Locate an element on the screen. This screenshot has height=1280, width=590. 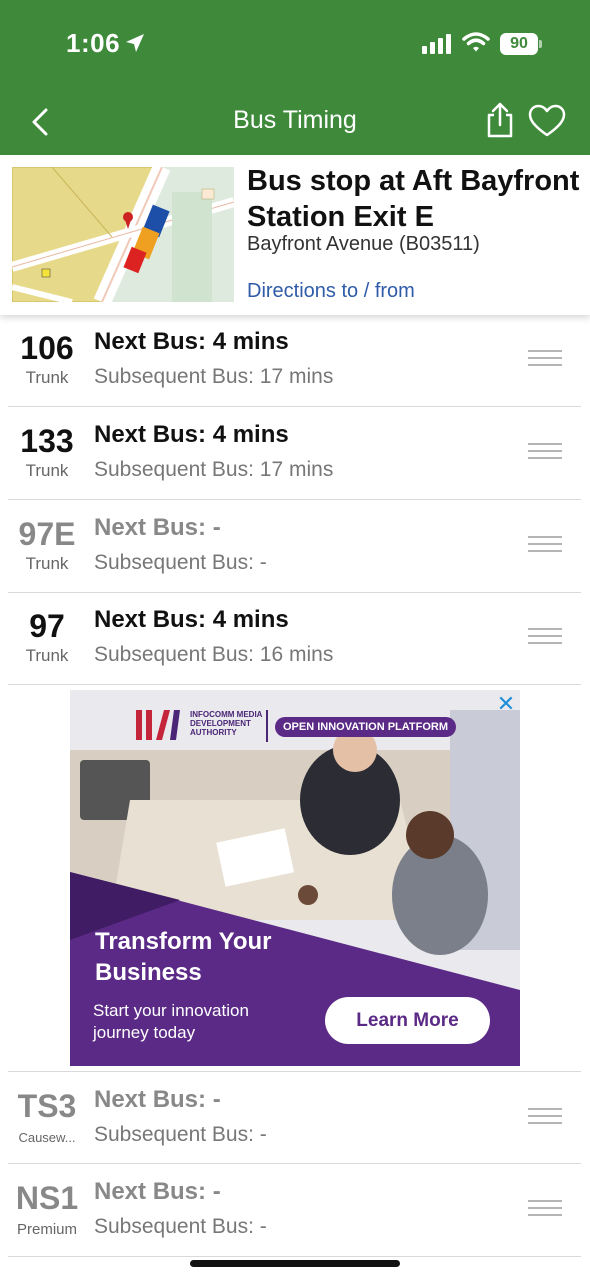
battery-level: 90 is located at coordinates (519, 44).